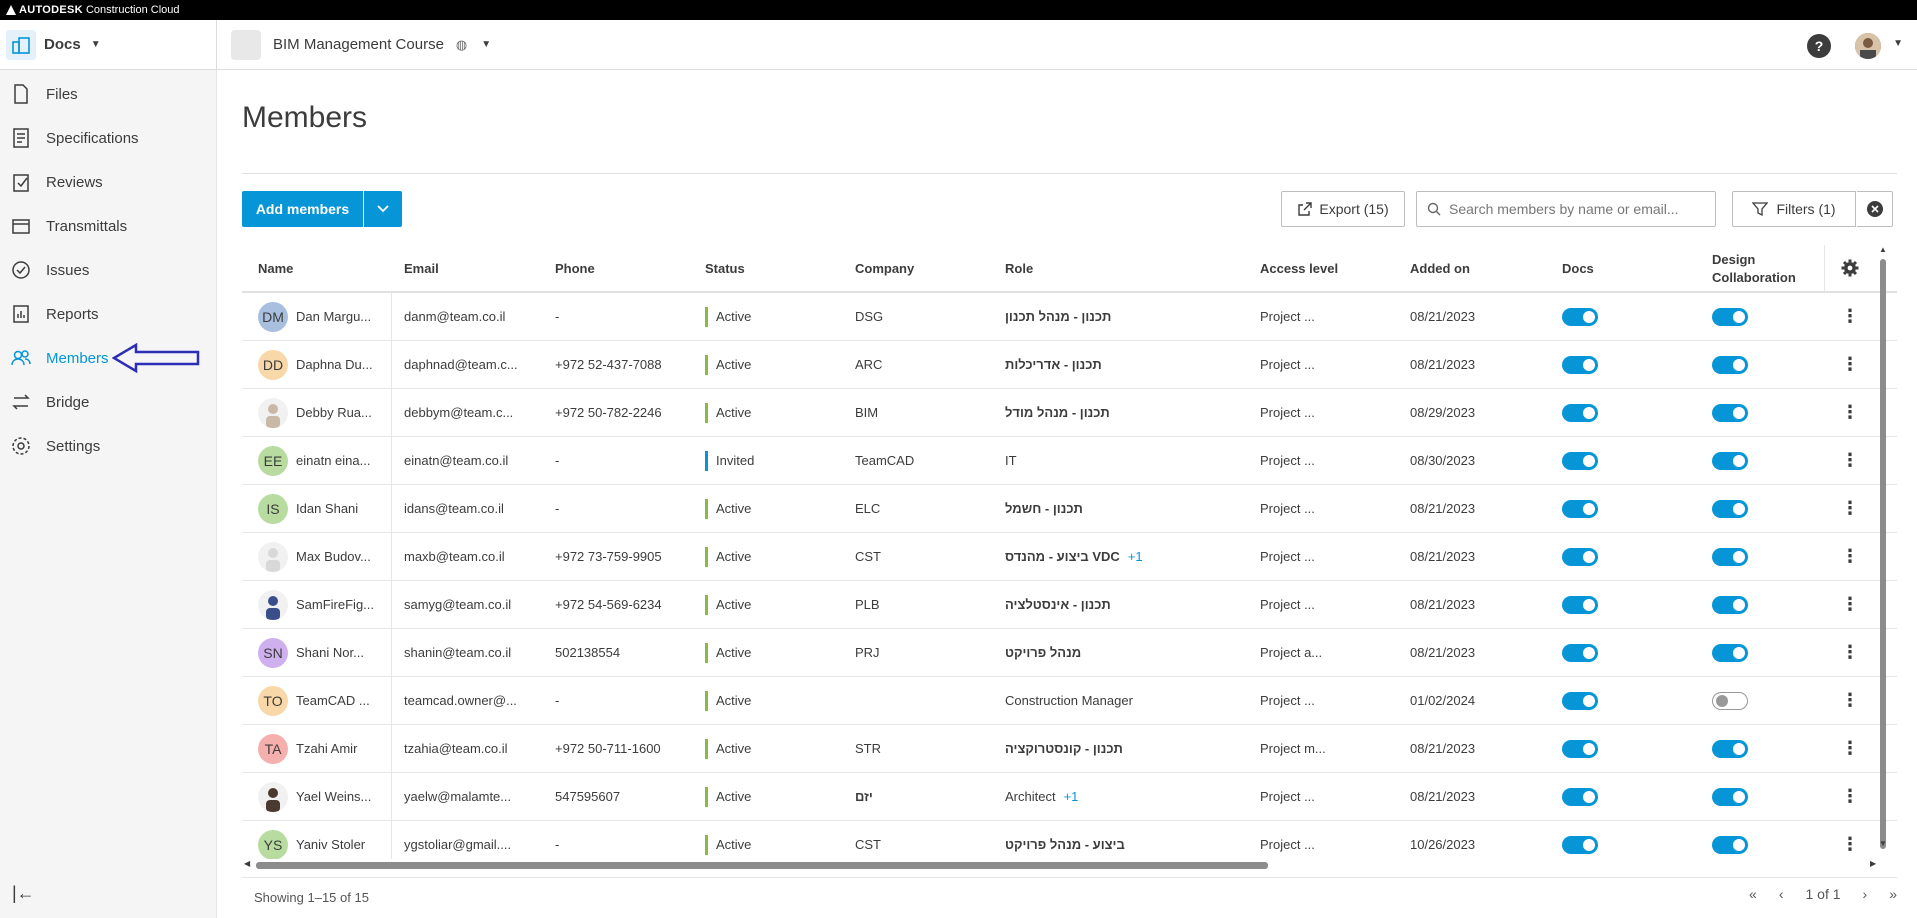  Describe the element at coordinates (1875, 209) in the screenshot. I see `clear-filters-button` at that location.